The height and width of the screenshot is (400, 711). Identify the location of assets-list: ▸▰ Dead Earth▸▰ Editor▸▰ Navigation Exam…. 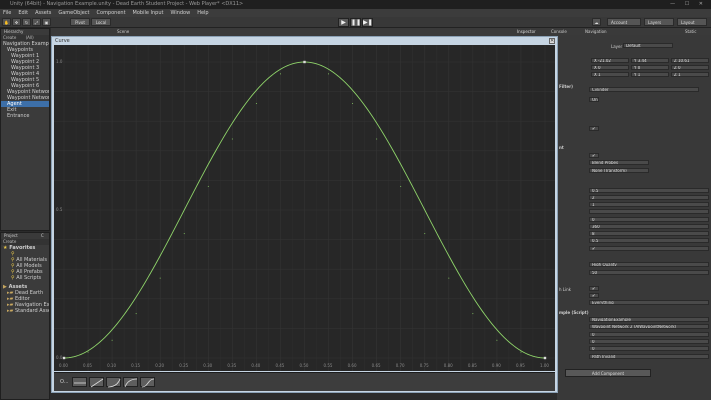
(25, 302).